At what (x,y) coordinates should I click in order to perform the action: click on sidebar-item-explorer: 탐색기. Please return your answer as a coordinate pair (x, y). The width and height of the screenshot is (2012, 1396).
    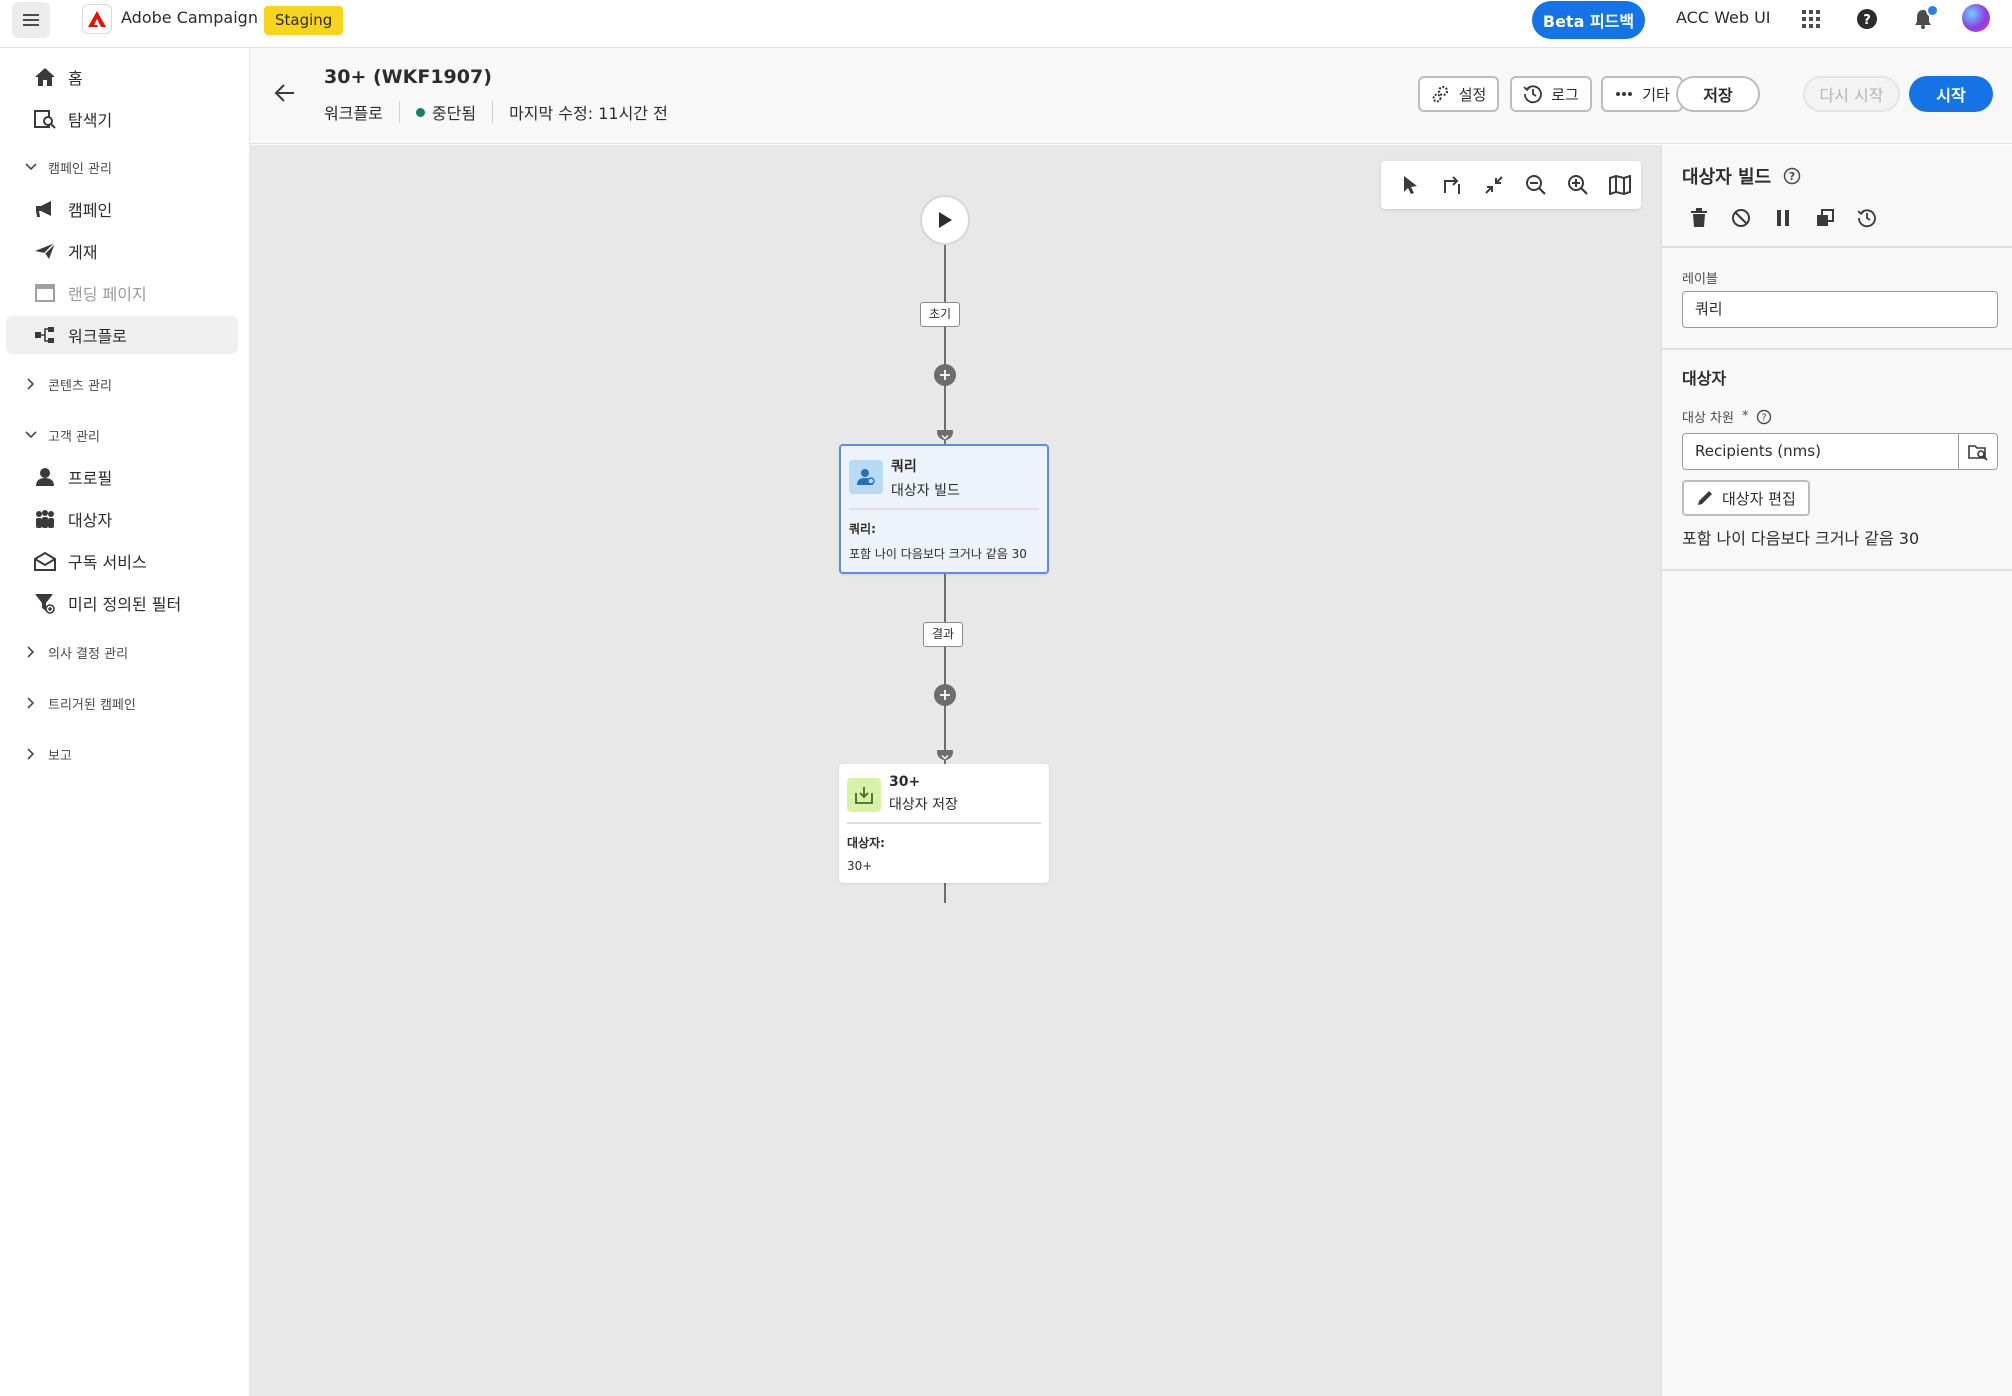
    Looking at the image, I should click on (122, 119).